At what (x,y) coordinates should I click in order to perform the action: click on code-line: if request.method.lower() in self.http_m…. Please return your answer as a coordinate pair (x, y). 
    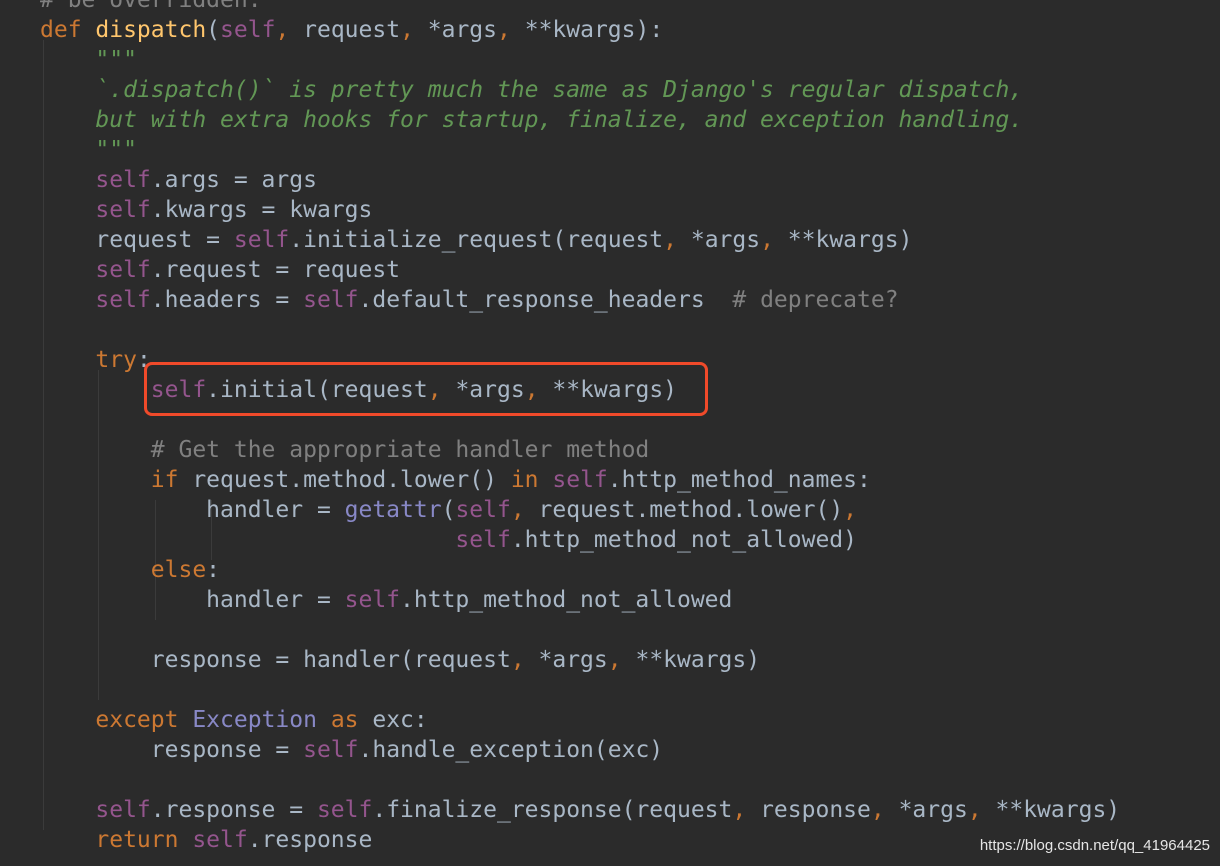
    Looking at the image, I should click on (580, 480).